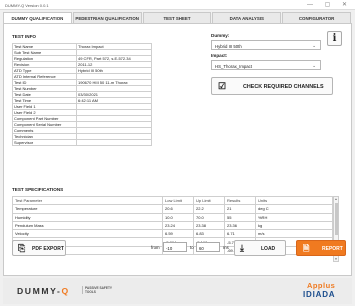 This screenshot has width=355, height=306. Describe the element at coordinates (329, 4) in the screenshot. I see `window-controls: — ▢ ✕` at that location.